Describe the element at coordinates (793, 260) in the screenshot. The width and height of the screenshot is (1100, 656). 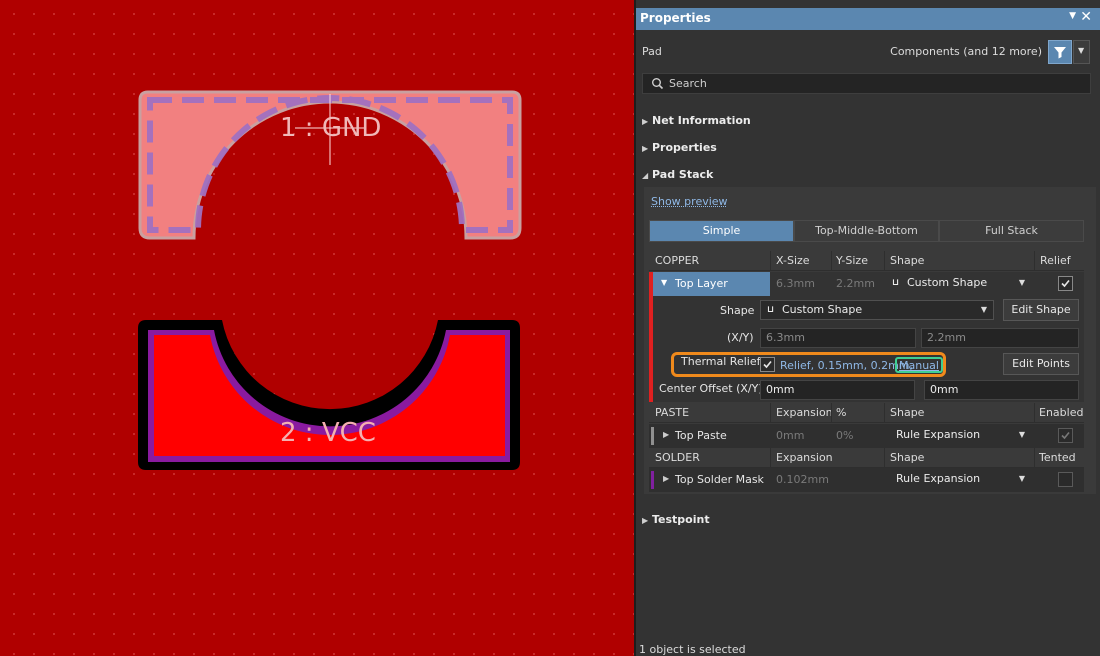
I see `column-header: X-Size` at that location.